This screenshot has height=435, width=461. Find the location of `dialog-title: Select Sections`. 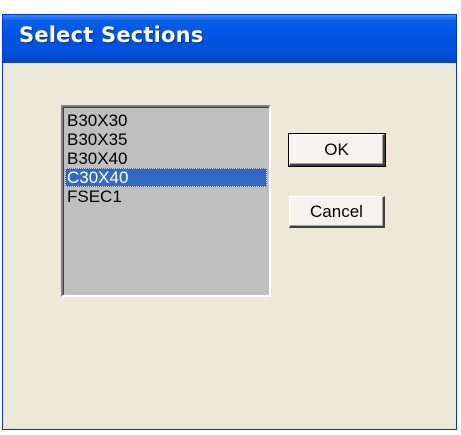

dialog-title: Select Sections is located at coordinates (111, 35).